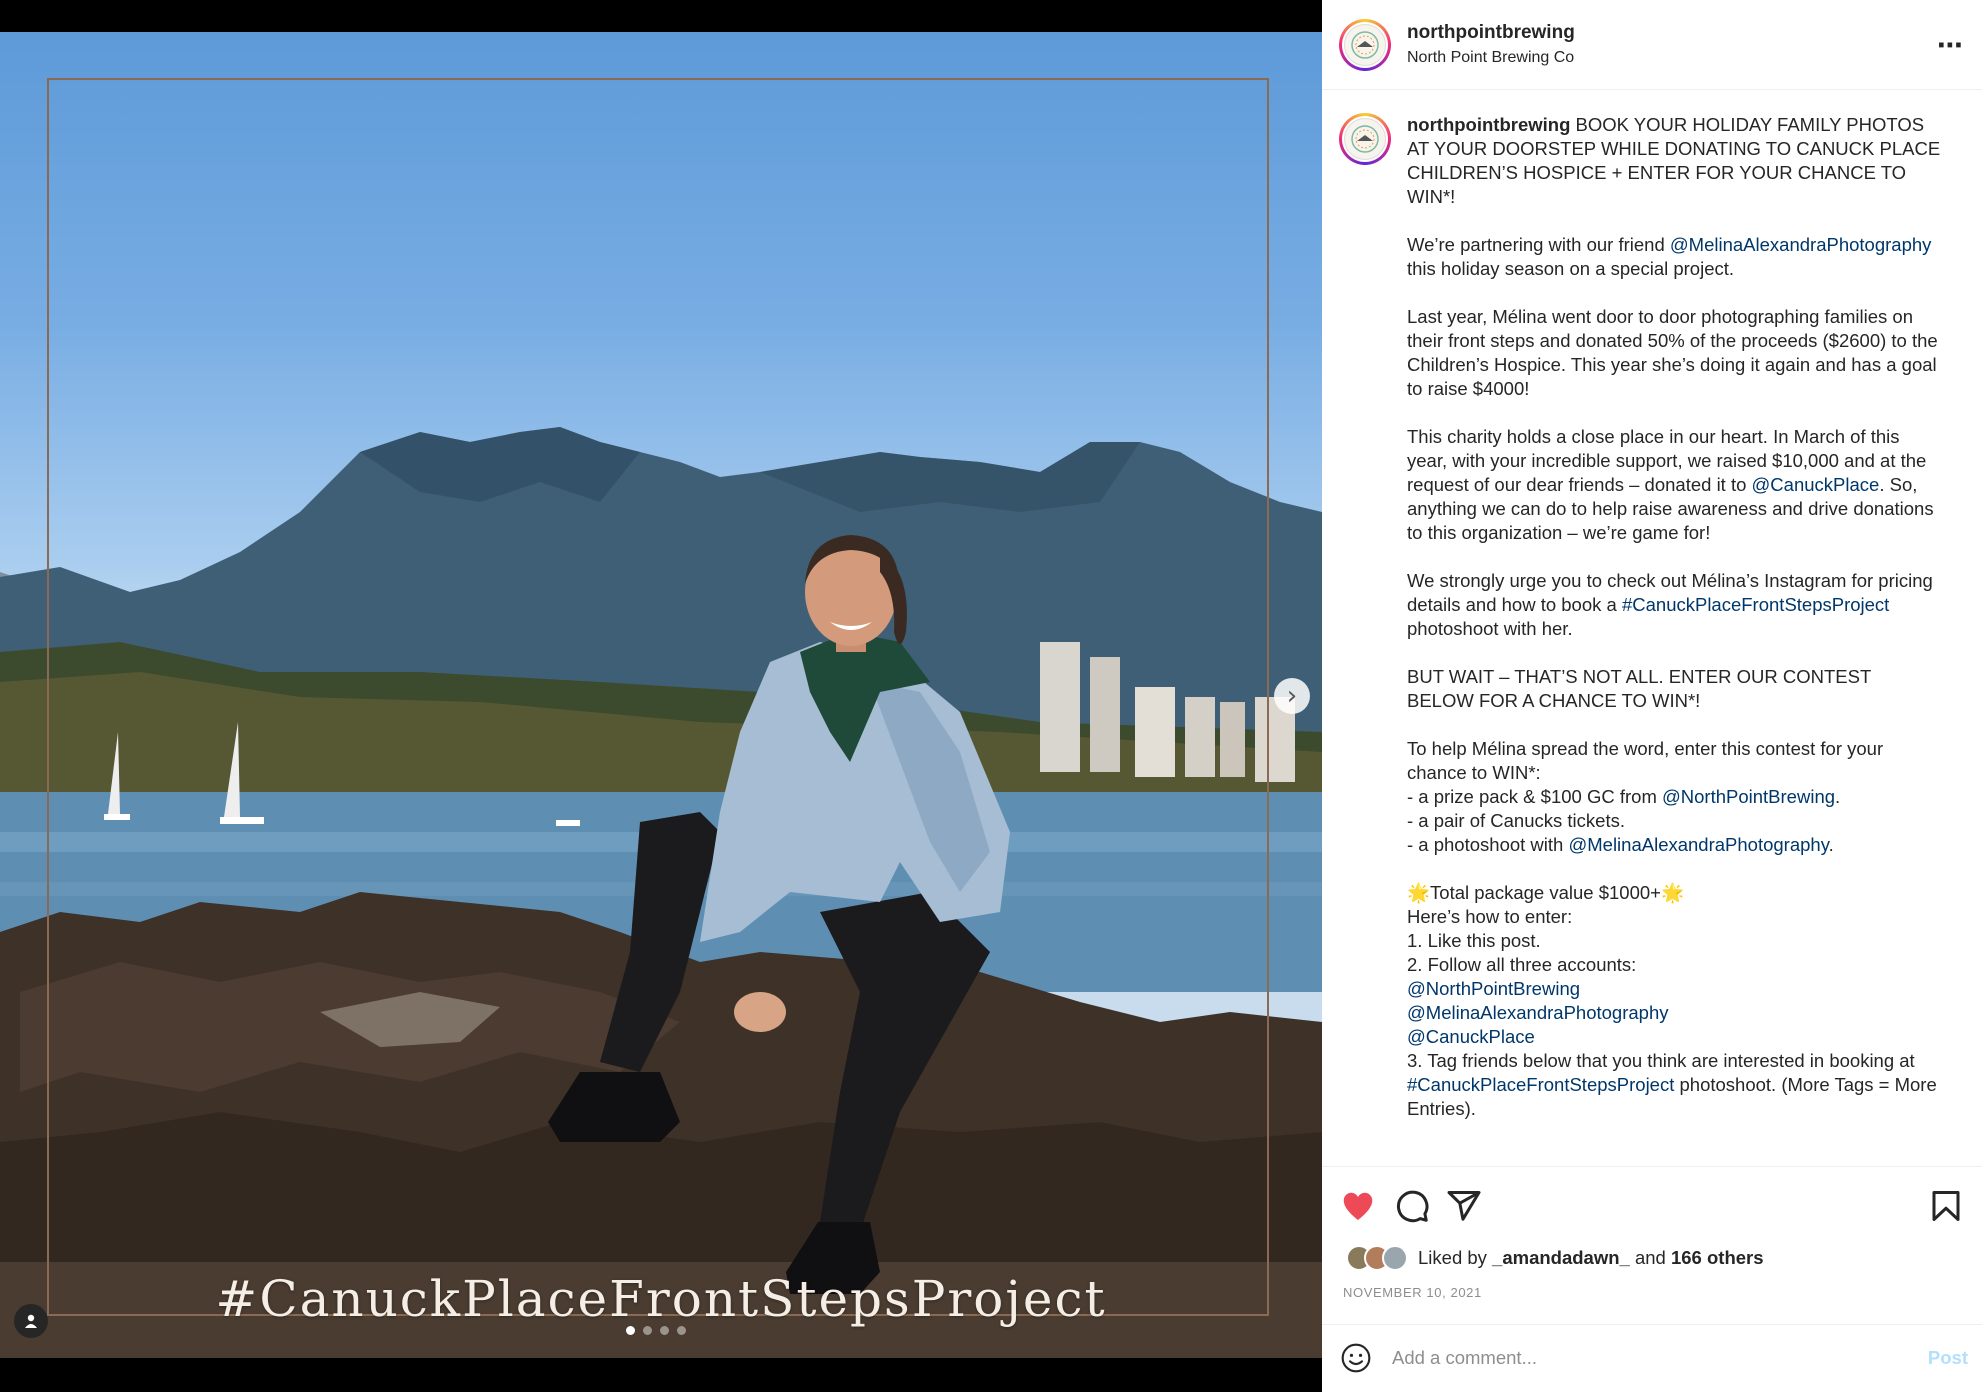 The image size is (1982, 1392). Describe the element at coordinates (1632, 1357) in the screenshot. I see `comment-input` at that location.